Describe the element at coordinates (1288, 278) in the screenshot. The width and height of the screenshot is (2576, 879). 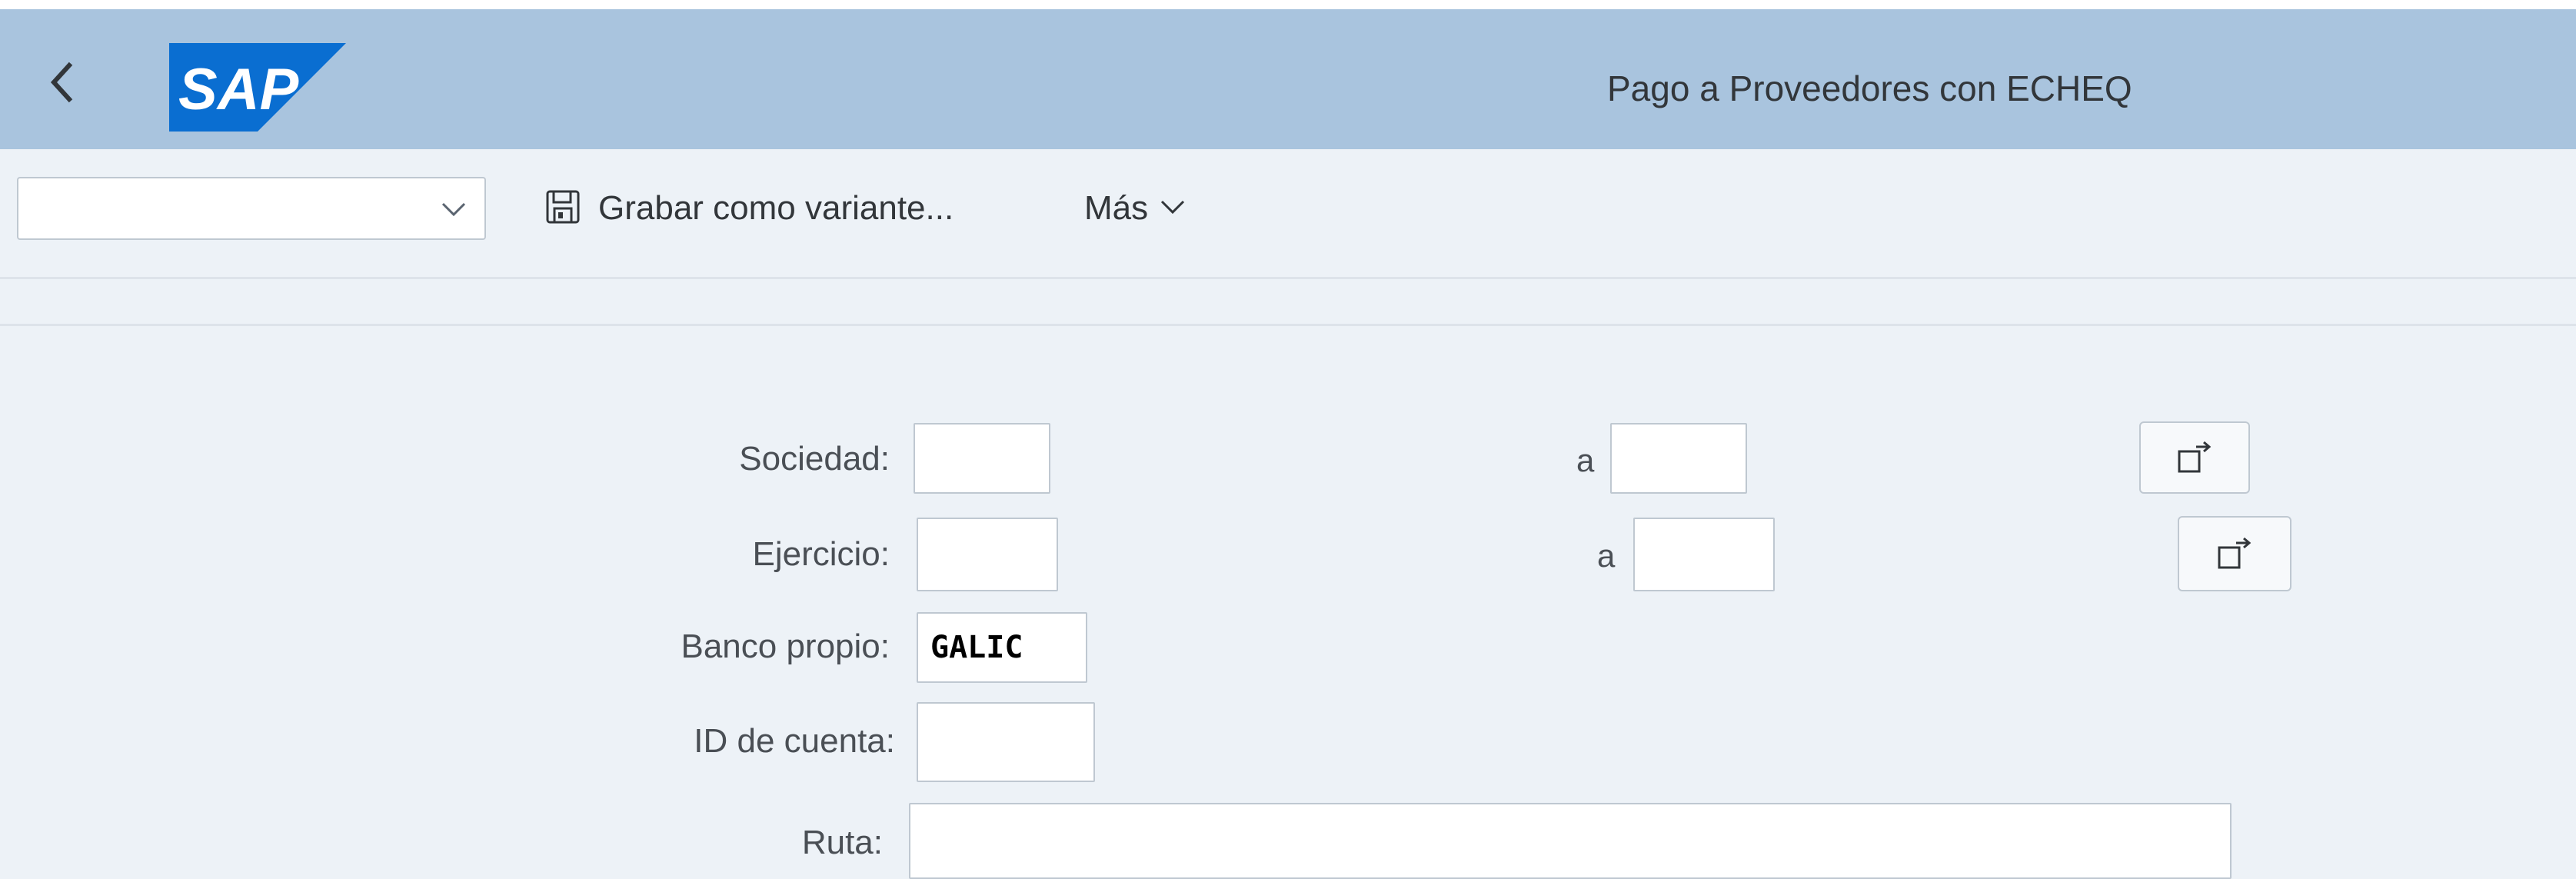
I see `toolbar-divider` at that location.